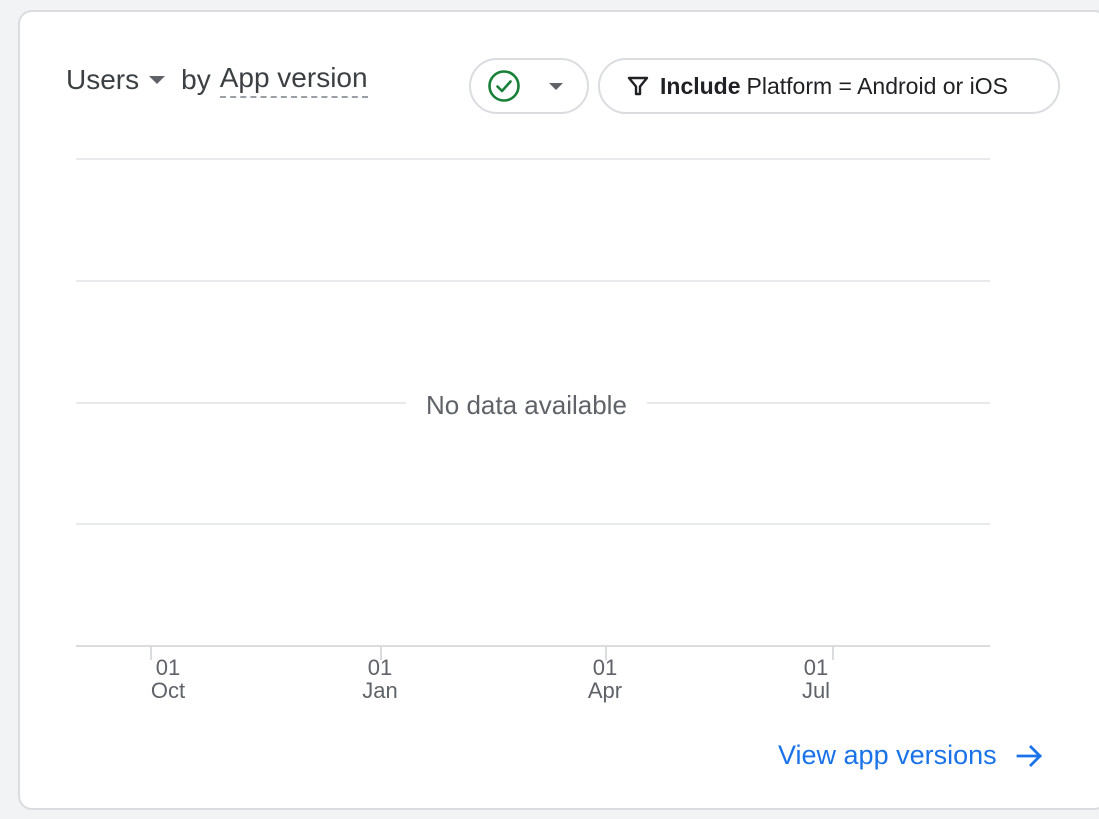  Describe the element at coordinates (533, 646) in the screenshot. I see `x-axis-line` at that location.